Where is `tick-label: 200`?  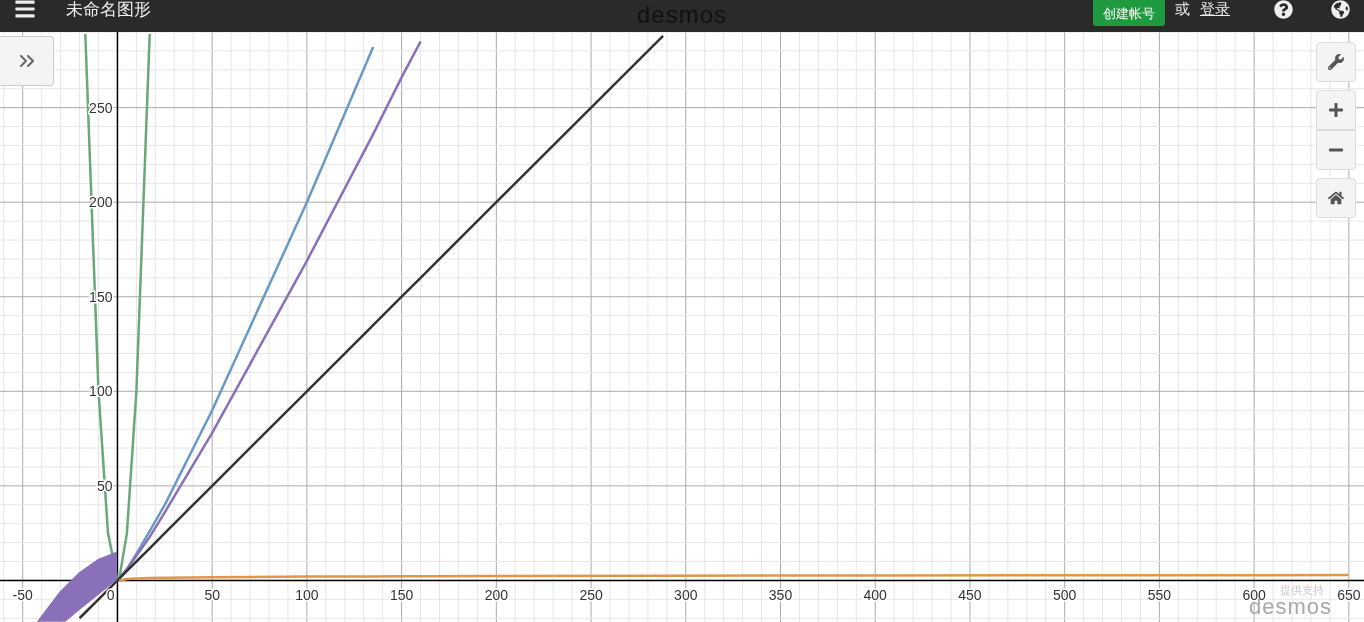 tick-label: 200 is located at coordinates (496, 595).